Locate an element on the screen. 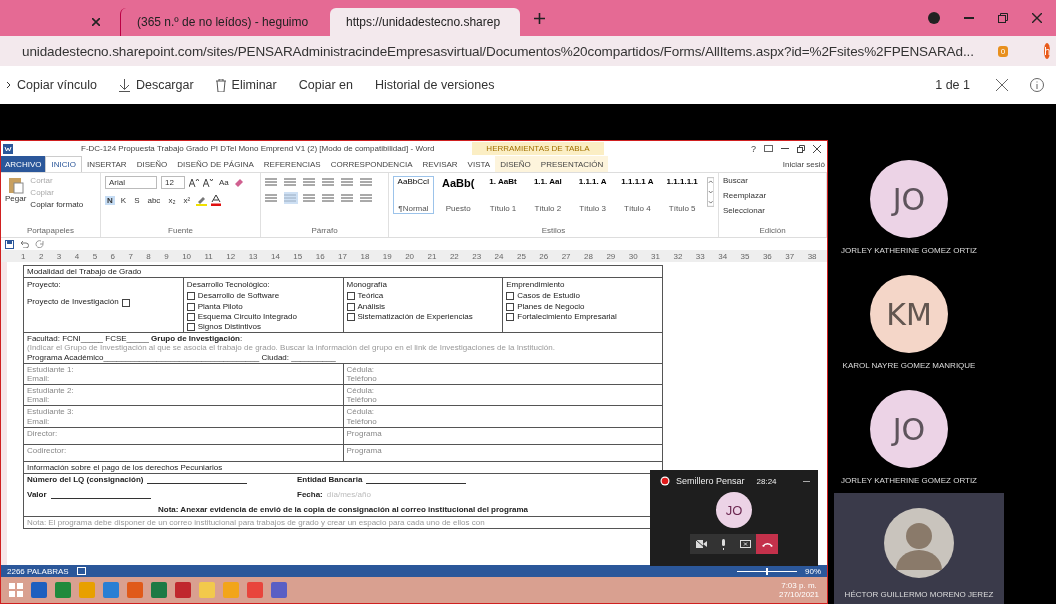  sign-in-link: Iniciar sesió is located at coordinates (804, 164).